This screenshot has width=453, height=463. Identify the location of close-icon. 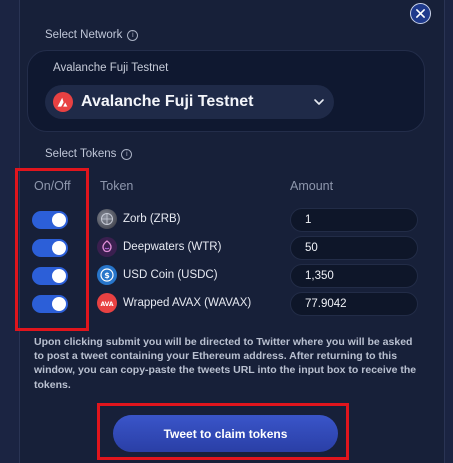
(420, 13).